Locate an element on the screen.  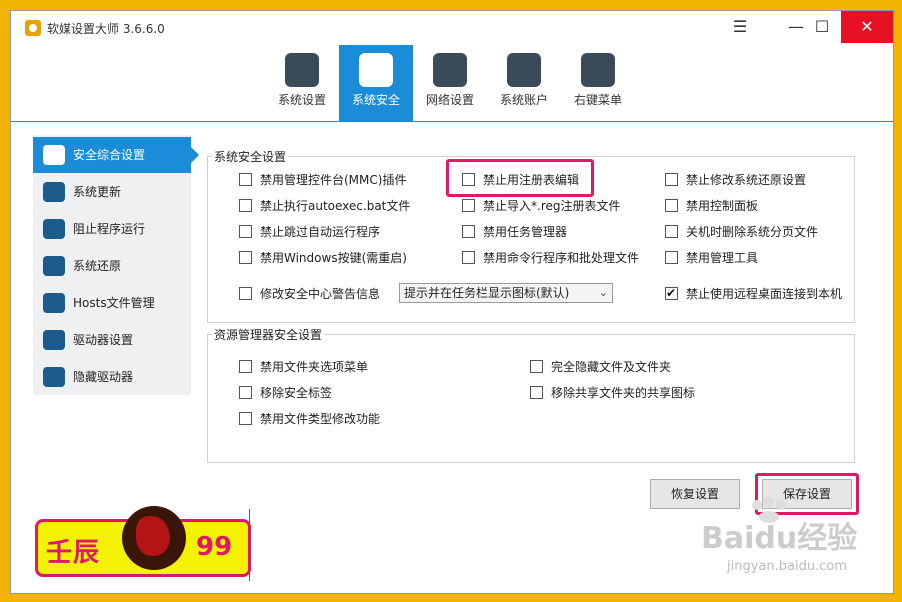
checkbox-label: 移除共享文件夹的共享图标 is located at coordinates (623, 393).